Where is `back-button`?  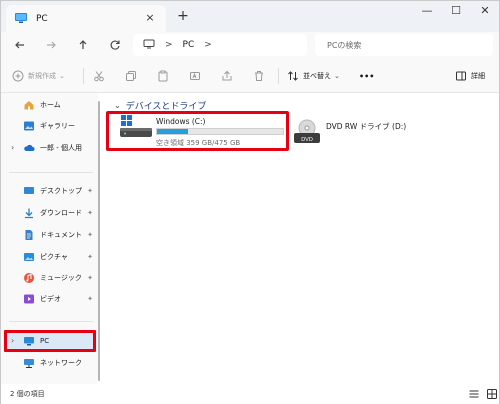
back-button is located at coordinates (20, 45).